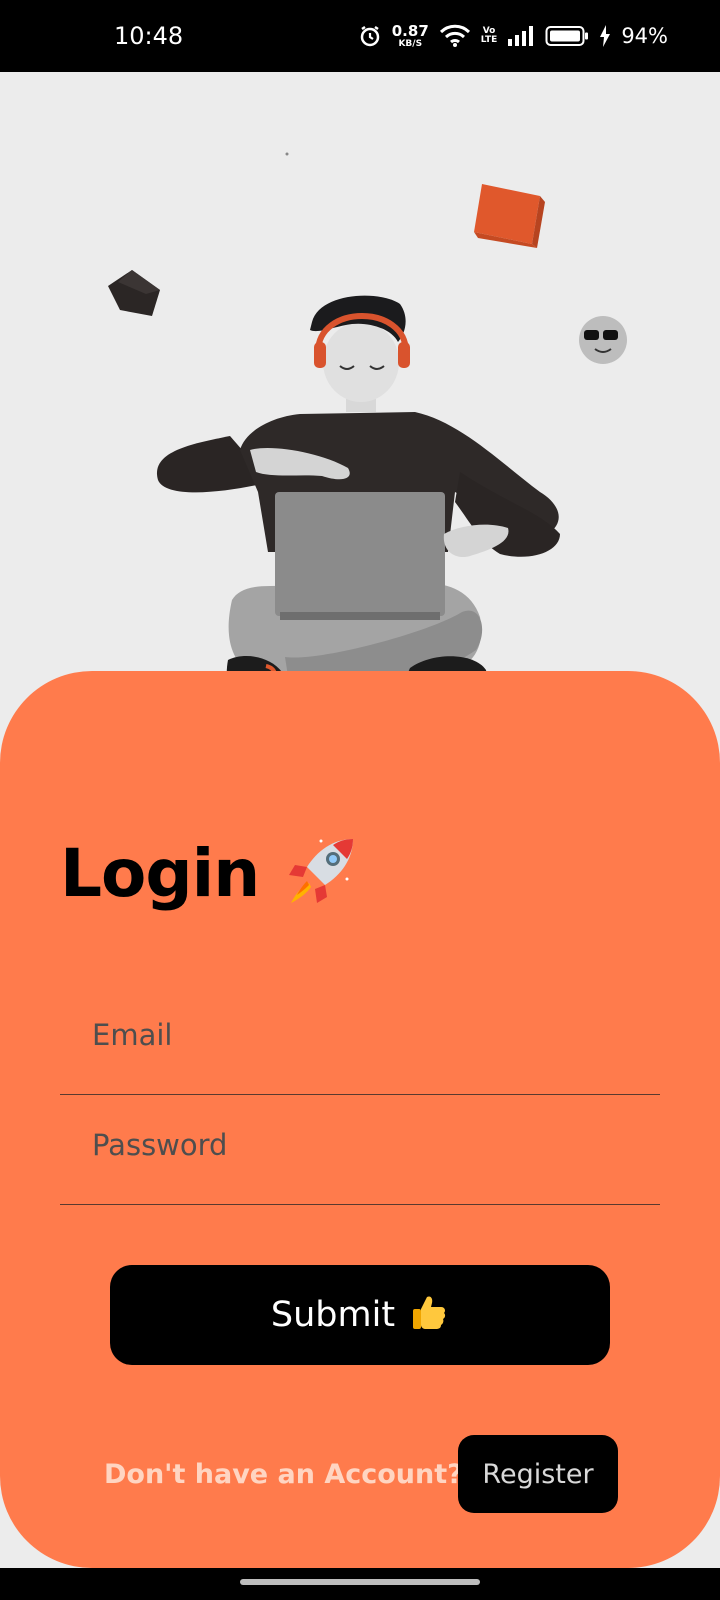  What do you see at coordinates (521, 36) in the screenshot?
I see `signal-icon` at bounding box center [521, 36].